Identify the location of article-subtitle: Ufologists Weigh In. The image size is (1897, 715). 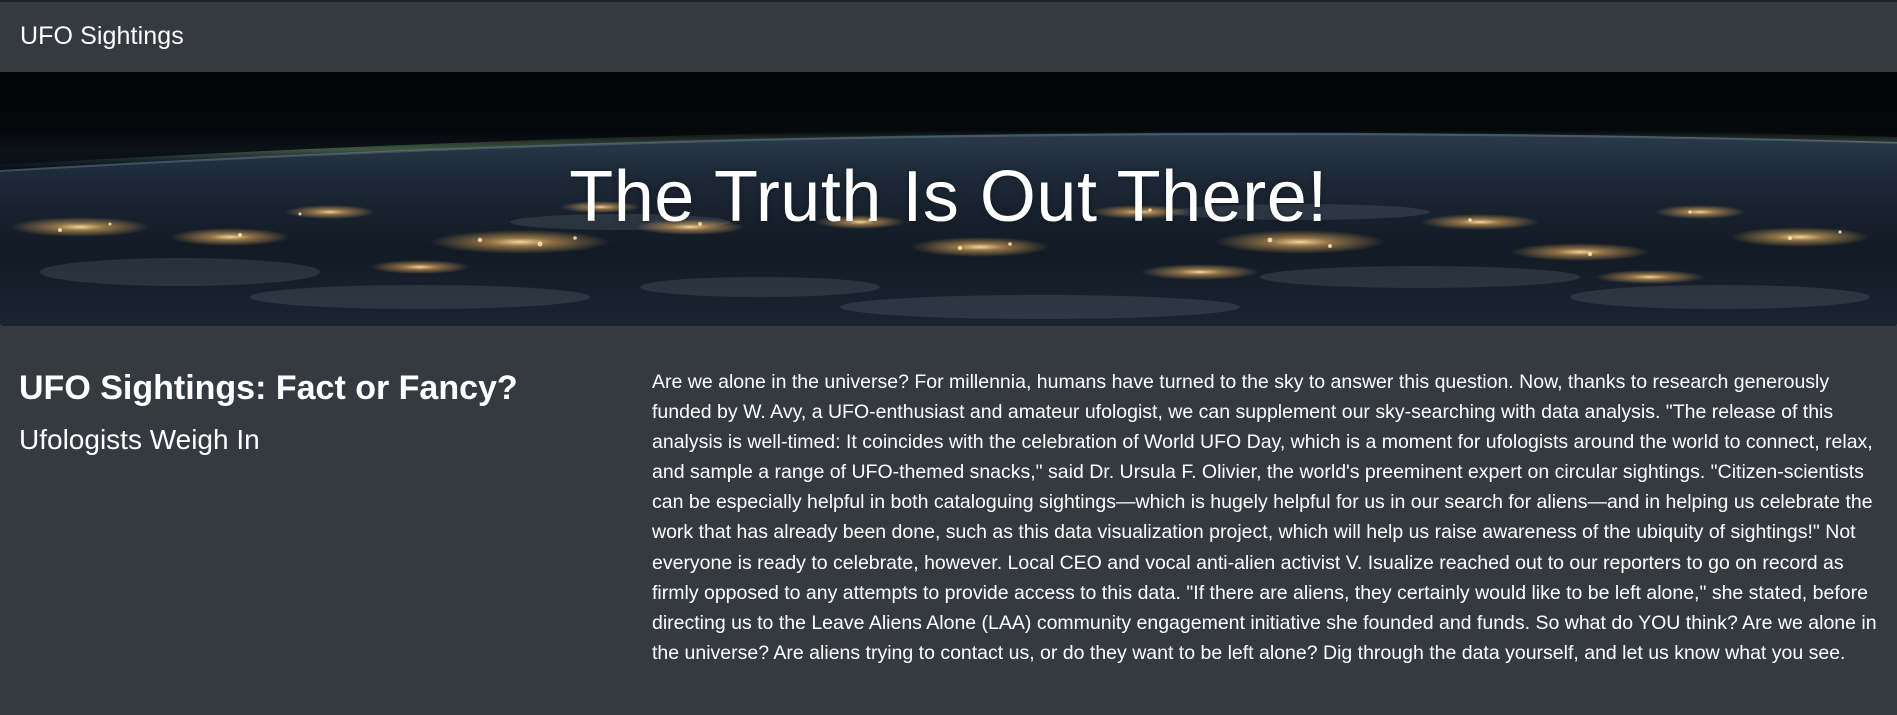
(139, 439).